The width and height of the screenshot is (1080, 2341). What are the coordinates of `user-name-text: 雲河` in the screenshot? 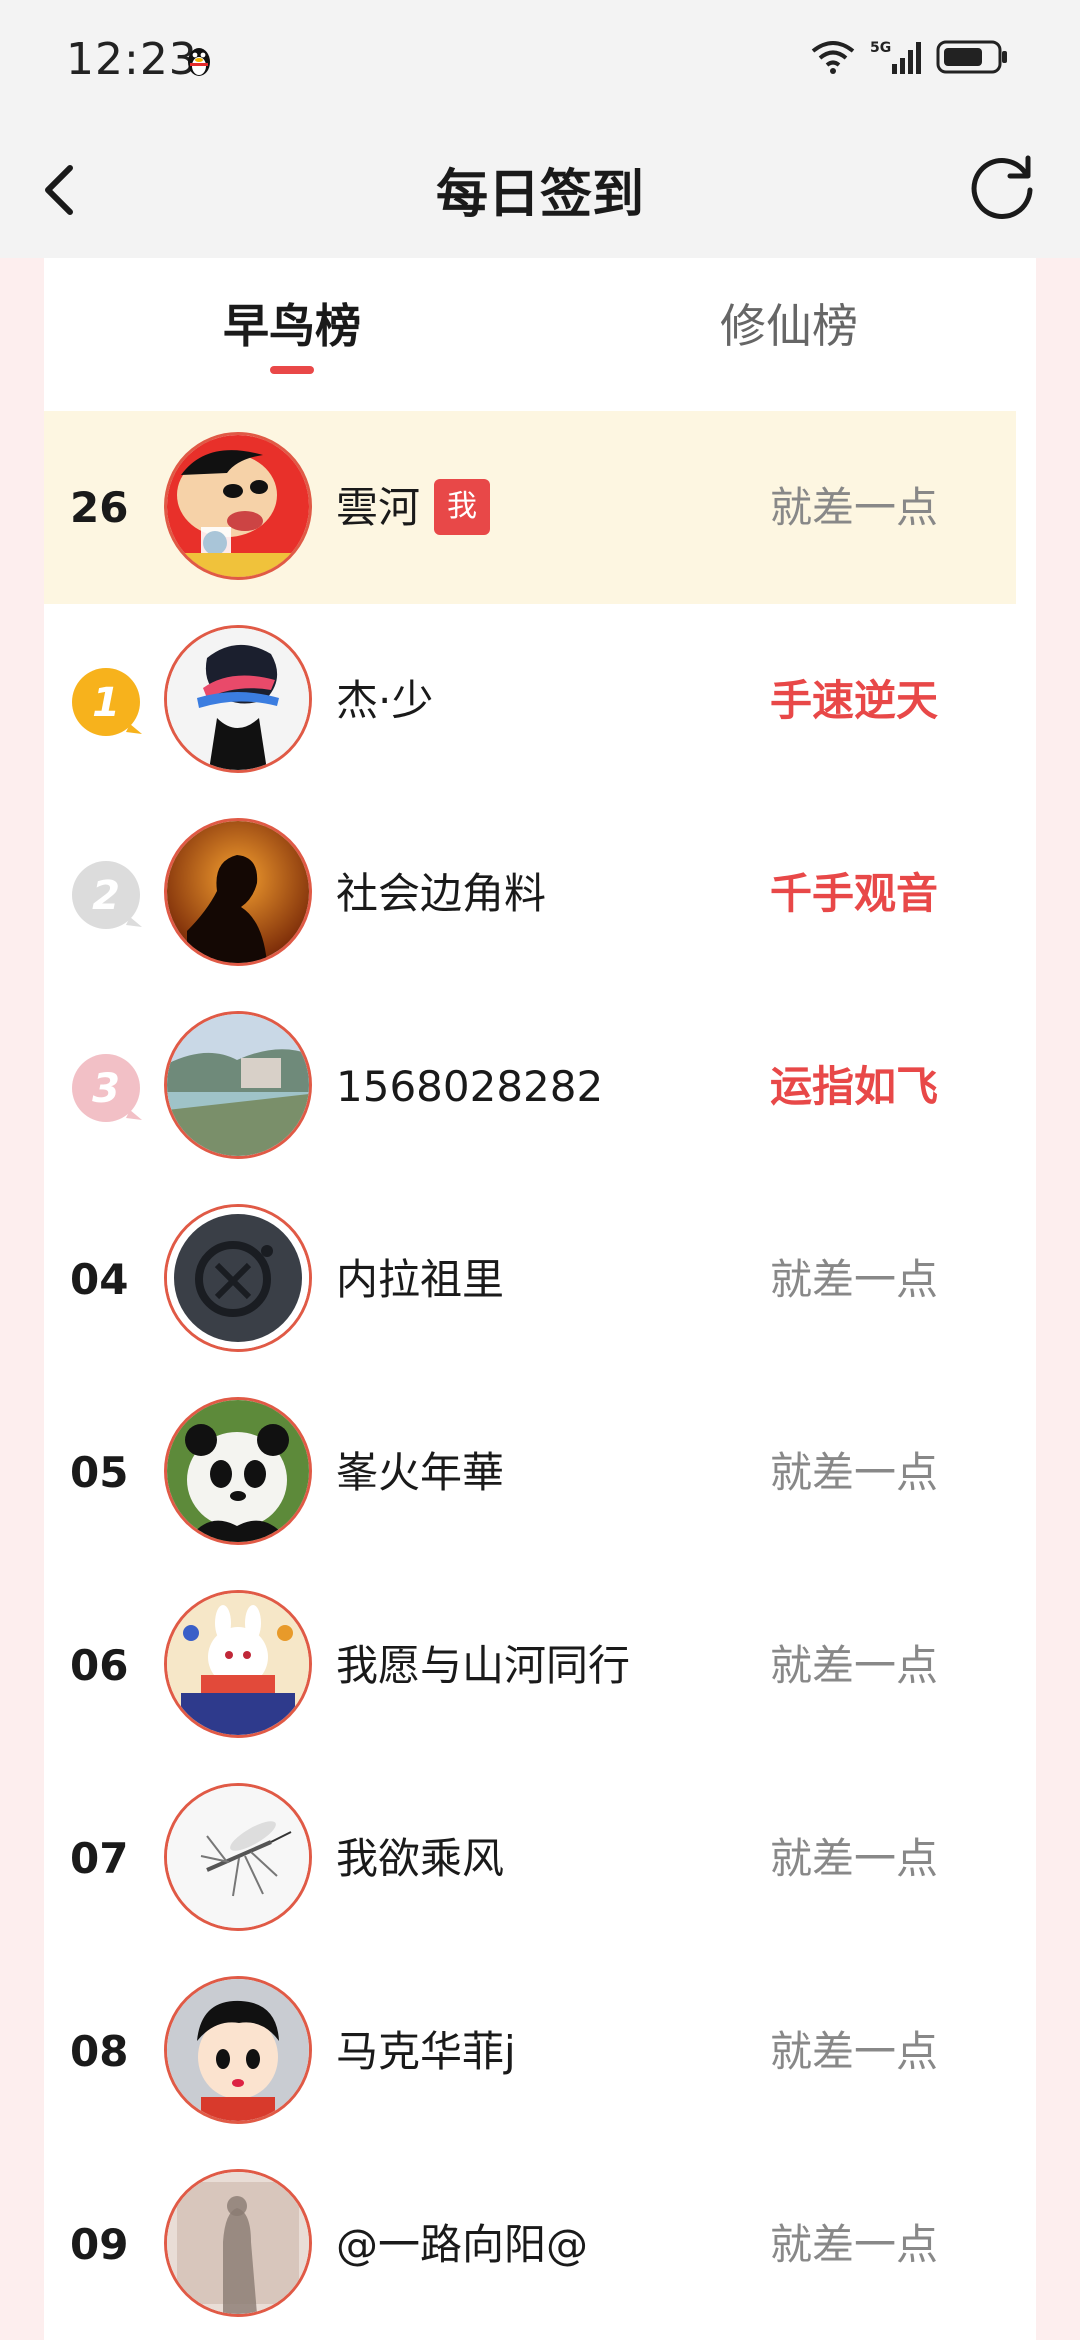 It's located at (378, 507).